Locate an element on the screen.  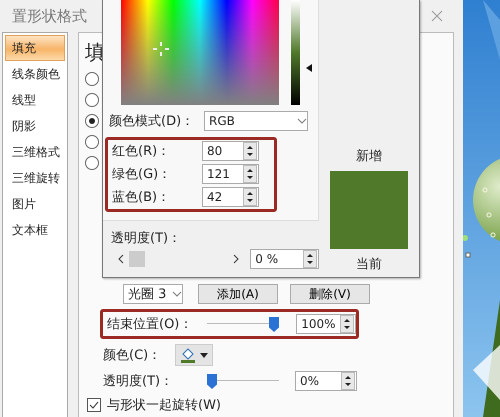
checkbox is located at coordinates (94, 405).